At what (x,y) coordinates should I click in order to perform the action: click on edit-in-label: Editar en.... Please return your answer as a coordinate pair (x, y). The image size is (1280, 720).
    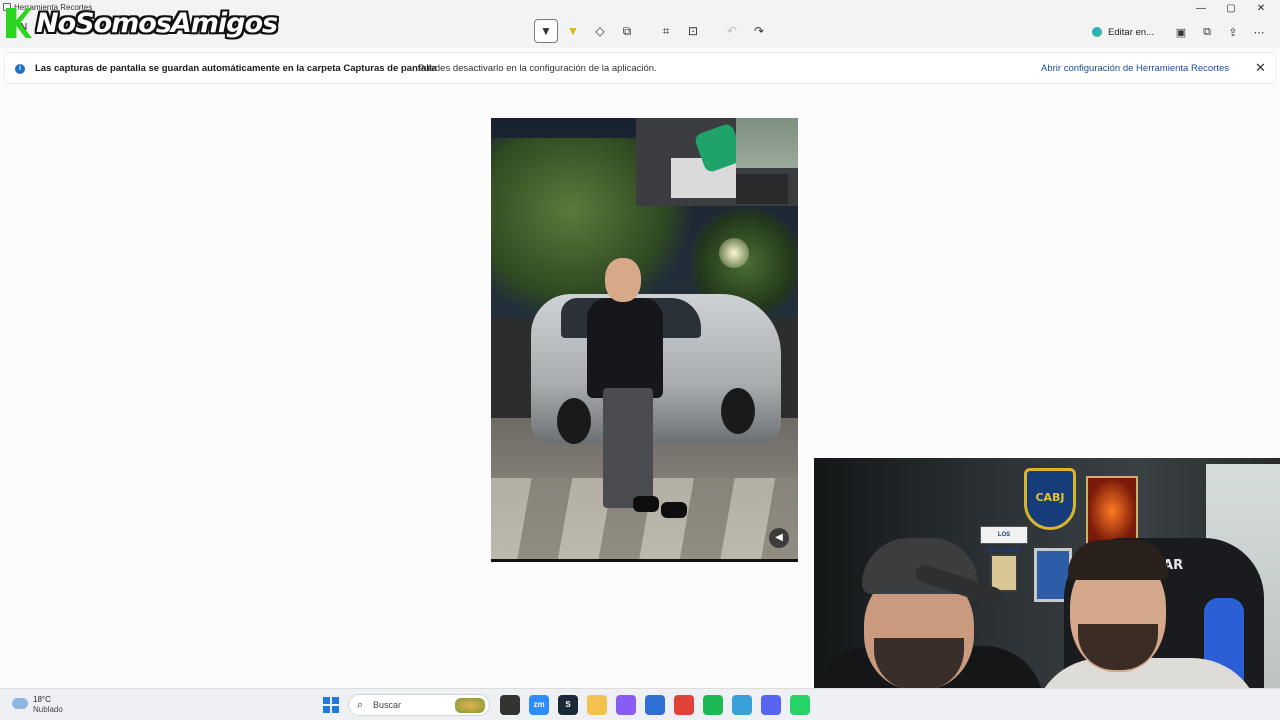
    Looking at the image, I should click on (1131, 32).